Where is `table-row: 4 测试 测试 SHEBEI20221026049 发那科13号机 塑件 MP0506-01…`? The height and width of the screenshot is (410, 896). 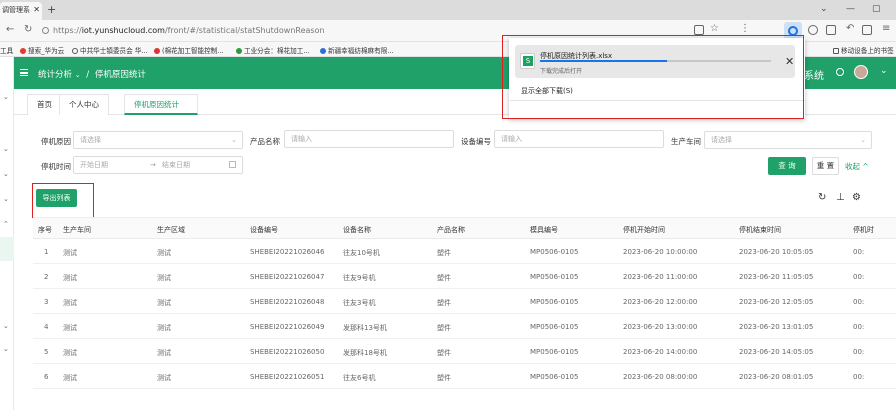 table-row: 4 测试 测试 SHEBEI20221026049 发那科13号机 塑件 MP0506-01… is located at coordinates (464, 326).